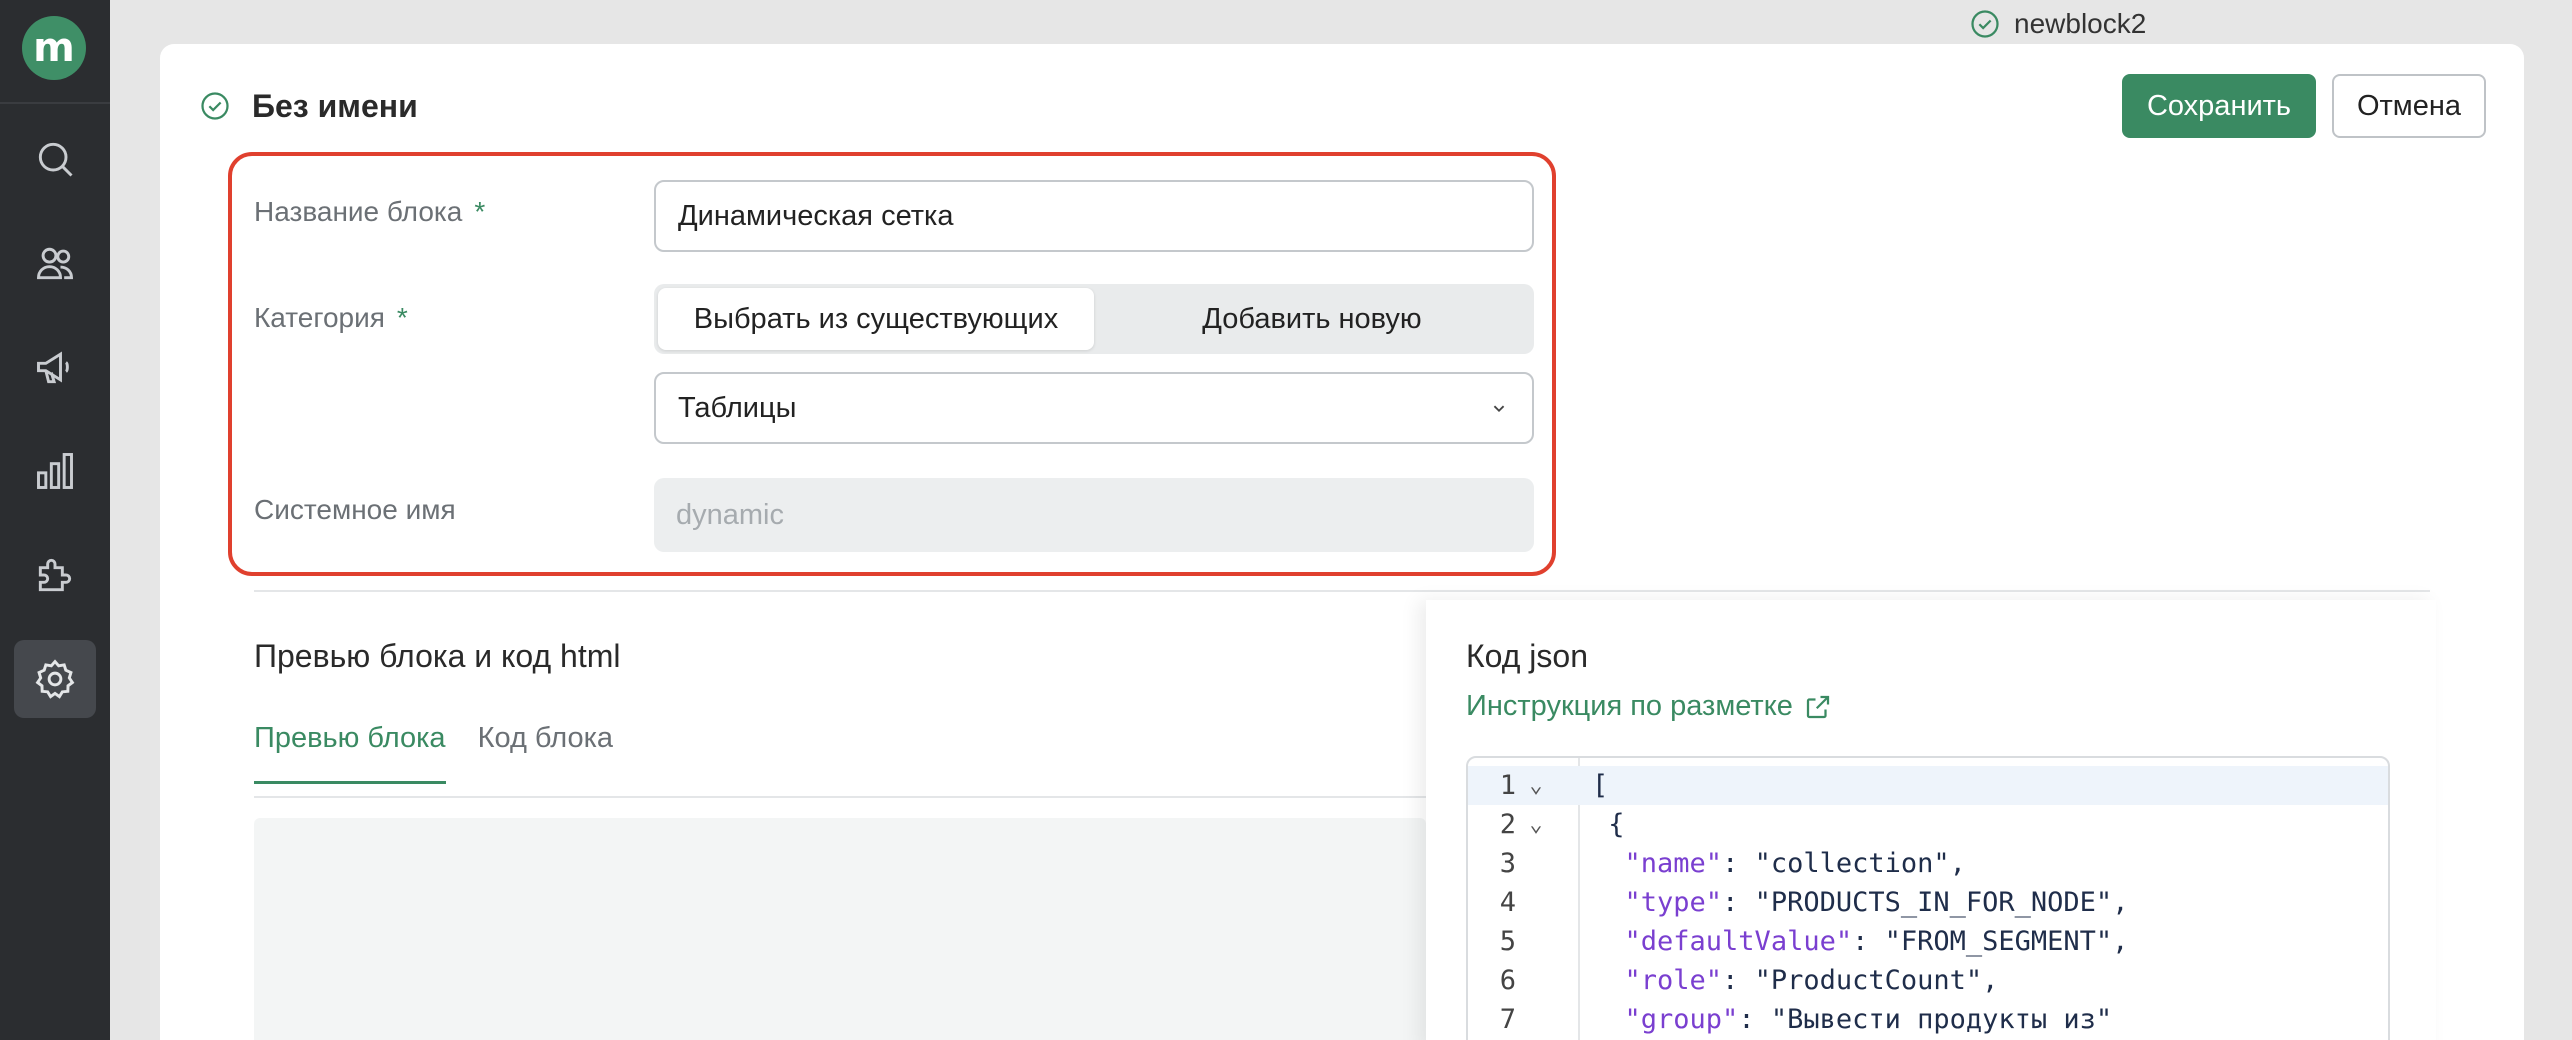 The height and width of the screenshot is (1040, 2572). Describe the element at coordinates (55, 520) in the screenshot. I see `sidebar: m` at that location.